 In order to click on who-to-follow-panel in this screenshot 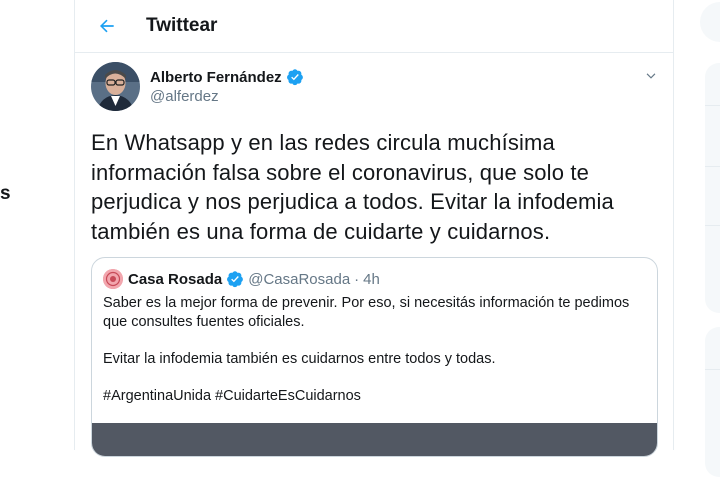, I will do `click(712, 402)`.